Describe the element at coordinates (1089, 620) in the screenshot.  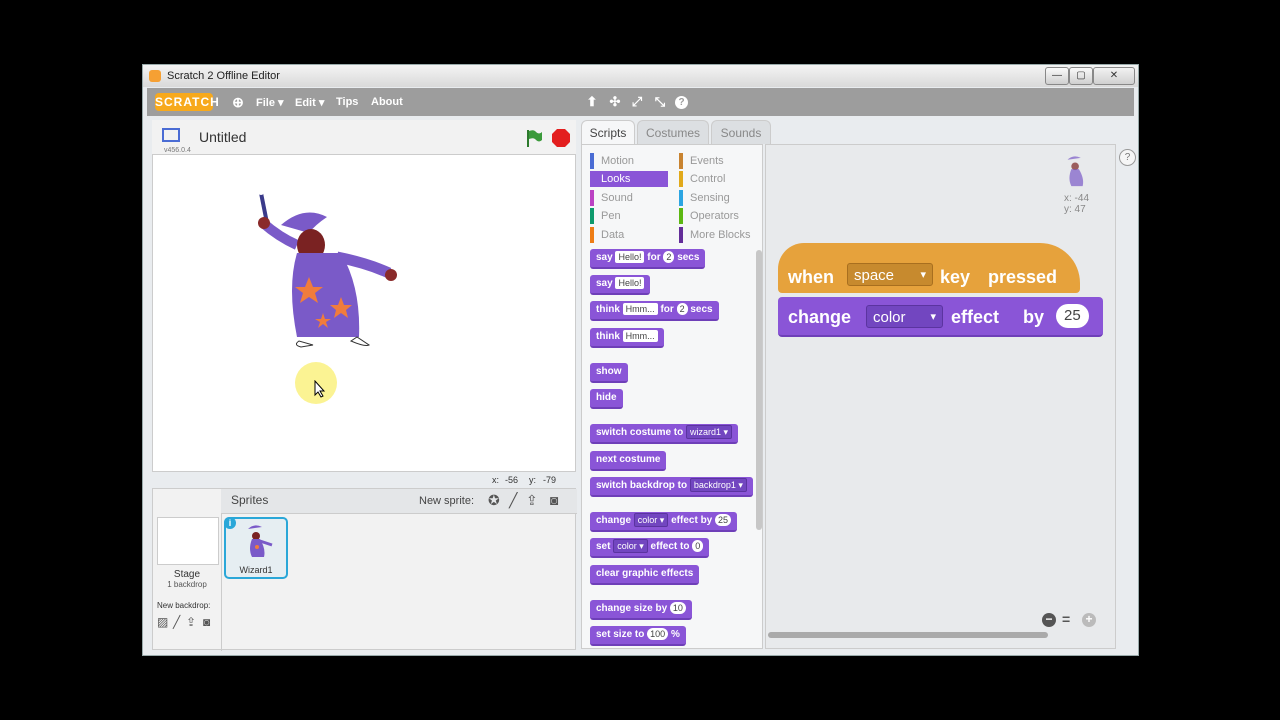
I see `zoom-in-icon: +` at that location.